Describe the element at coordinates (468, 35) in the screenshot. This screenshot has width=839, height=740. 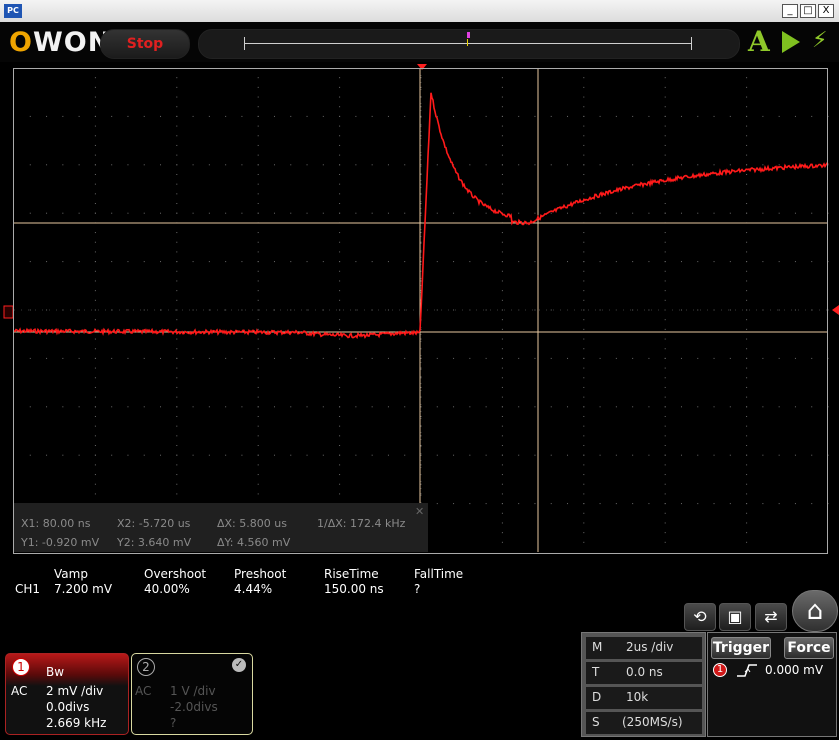
I see `trigger-position-marker` at that location.